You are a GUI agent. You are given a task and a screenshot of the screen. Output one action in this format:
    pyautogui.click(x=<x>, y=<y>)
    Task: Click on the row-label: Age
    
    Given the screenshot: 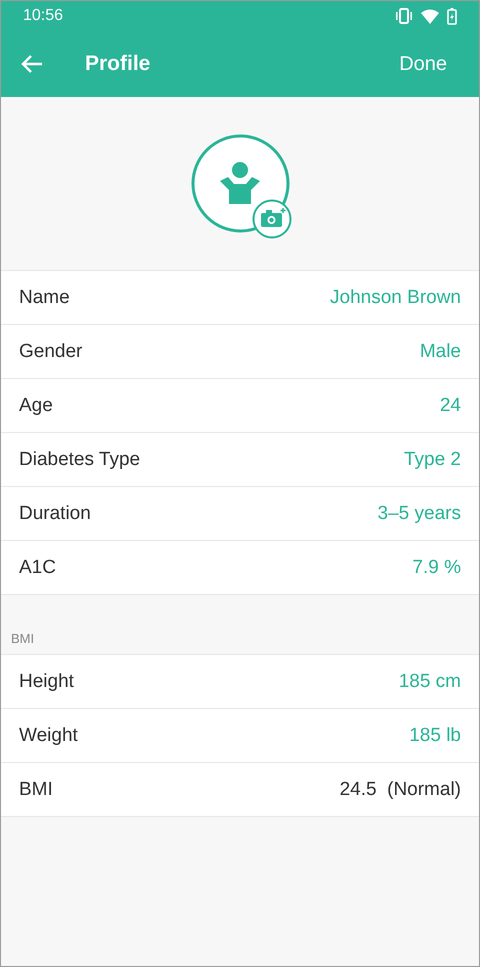 What is the action you would take?
    pyautogui.click(x=36, y=405)
    